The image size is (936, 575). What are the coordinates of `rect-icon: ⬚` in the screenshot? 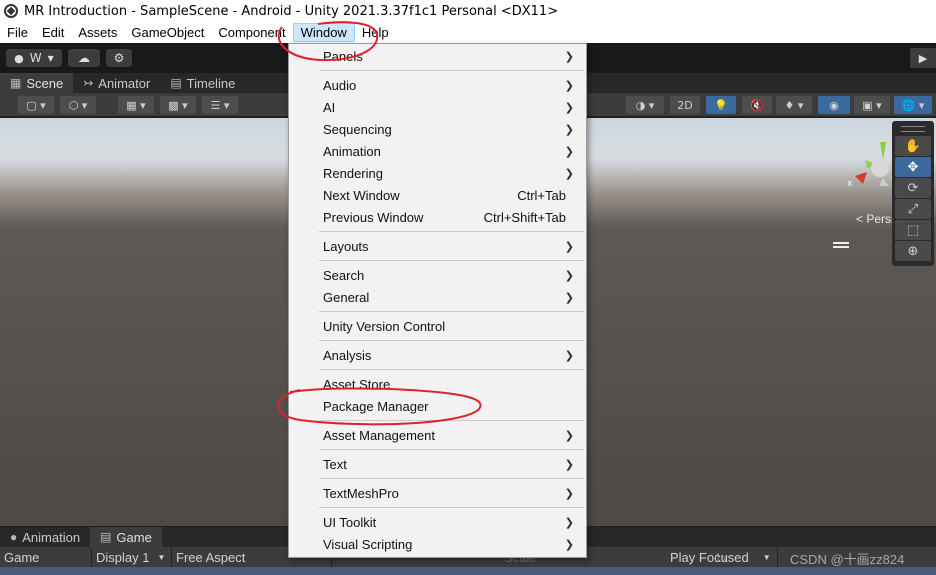 It's located at (913, 230).